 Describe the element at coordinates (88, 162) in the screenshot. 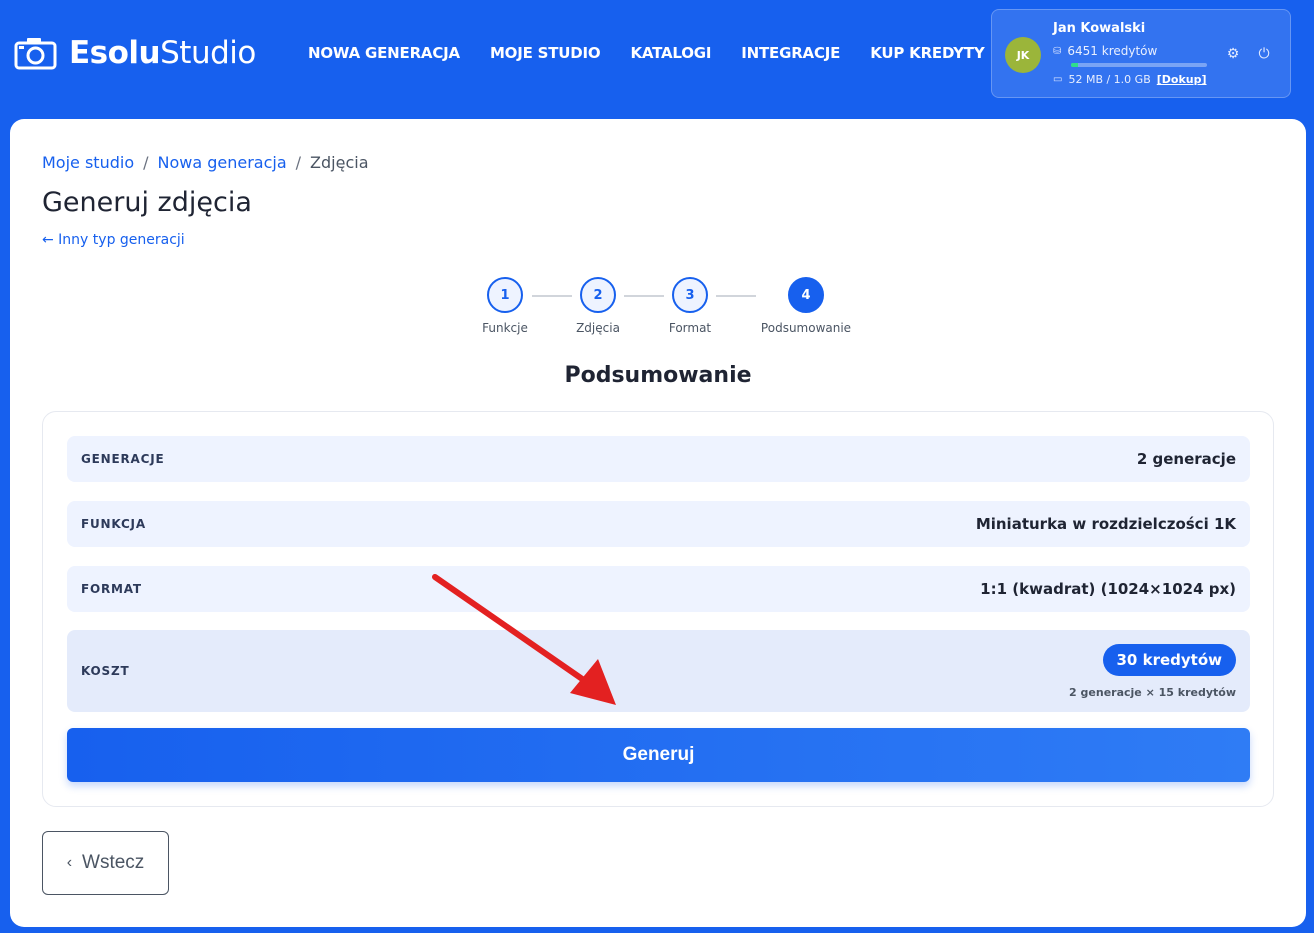

I see `breadcrumb-my-studio: Moje studio` at that location.